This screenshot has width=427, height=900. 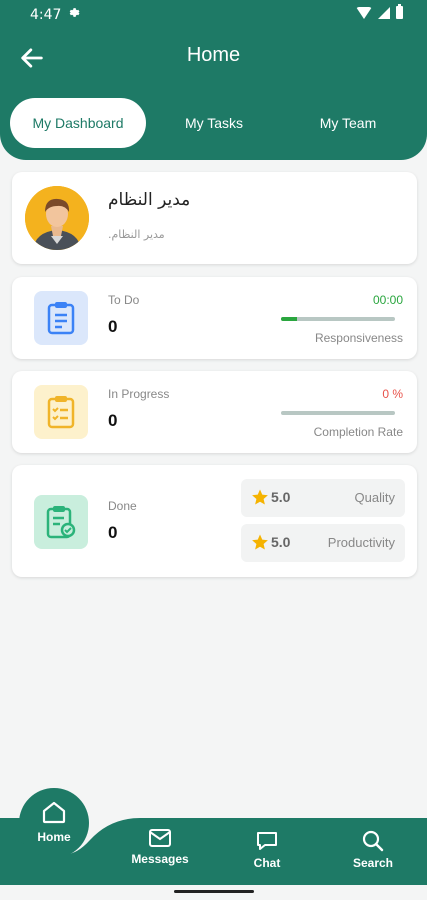 I want to click on nav-home: Home, so click(x=54, y=823).